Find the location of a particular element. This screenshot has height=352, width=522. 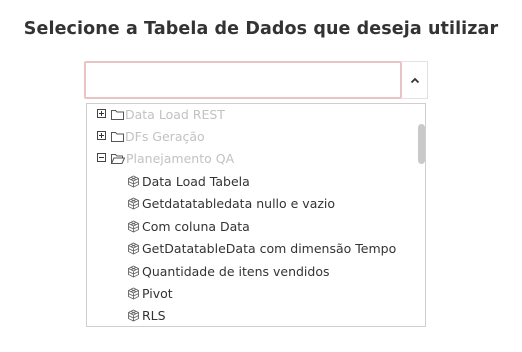

tree-item-label: GetDatatableData com dimensão Tempo is located at coordinates (269, 248).